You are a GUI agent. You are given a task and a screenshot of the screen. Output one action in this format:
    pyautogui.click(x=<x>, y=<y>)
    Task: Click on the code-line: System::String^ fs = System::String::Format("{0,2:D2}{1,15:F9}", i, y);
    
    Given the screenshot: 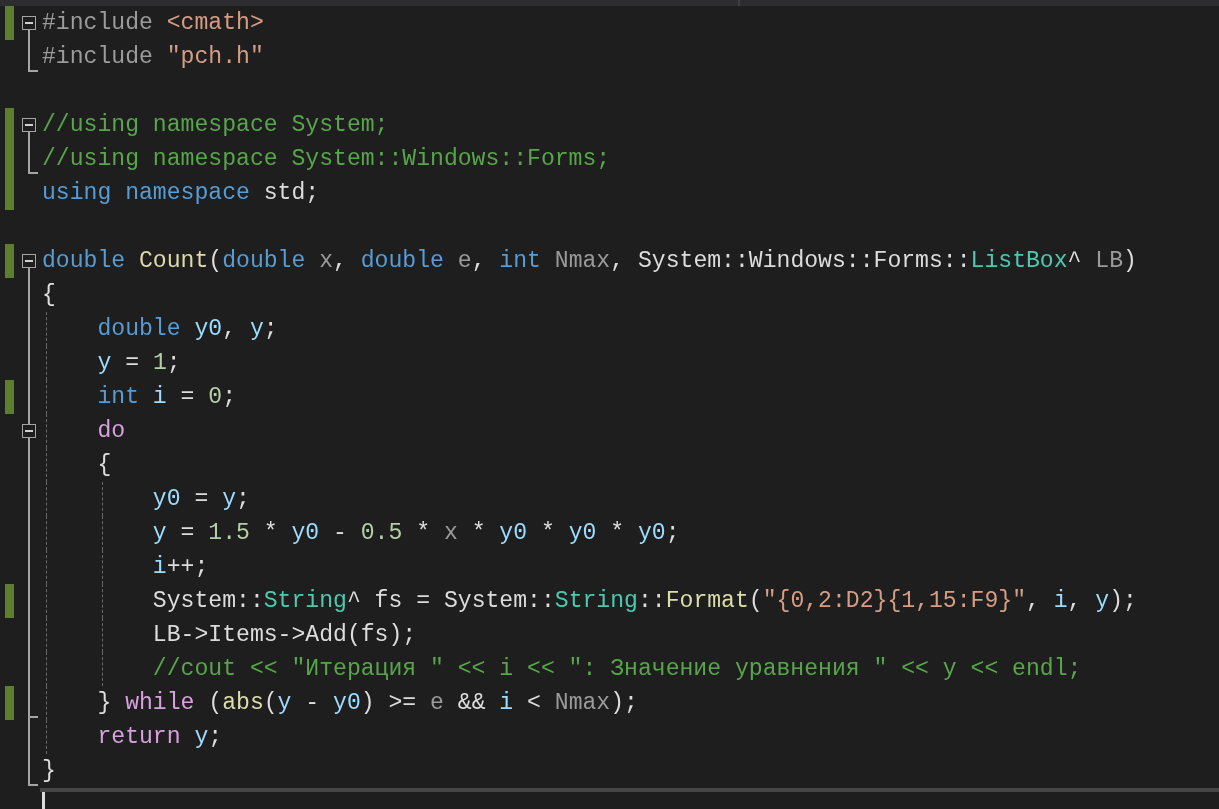 What is the action you would take?
    pyautogui.click(x=644, y=601)
    